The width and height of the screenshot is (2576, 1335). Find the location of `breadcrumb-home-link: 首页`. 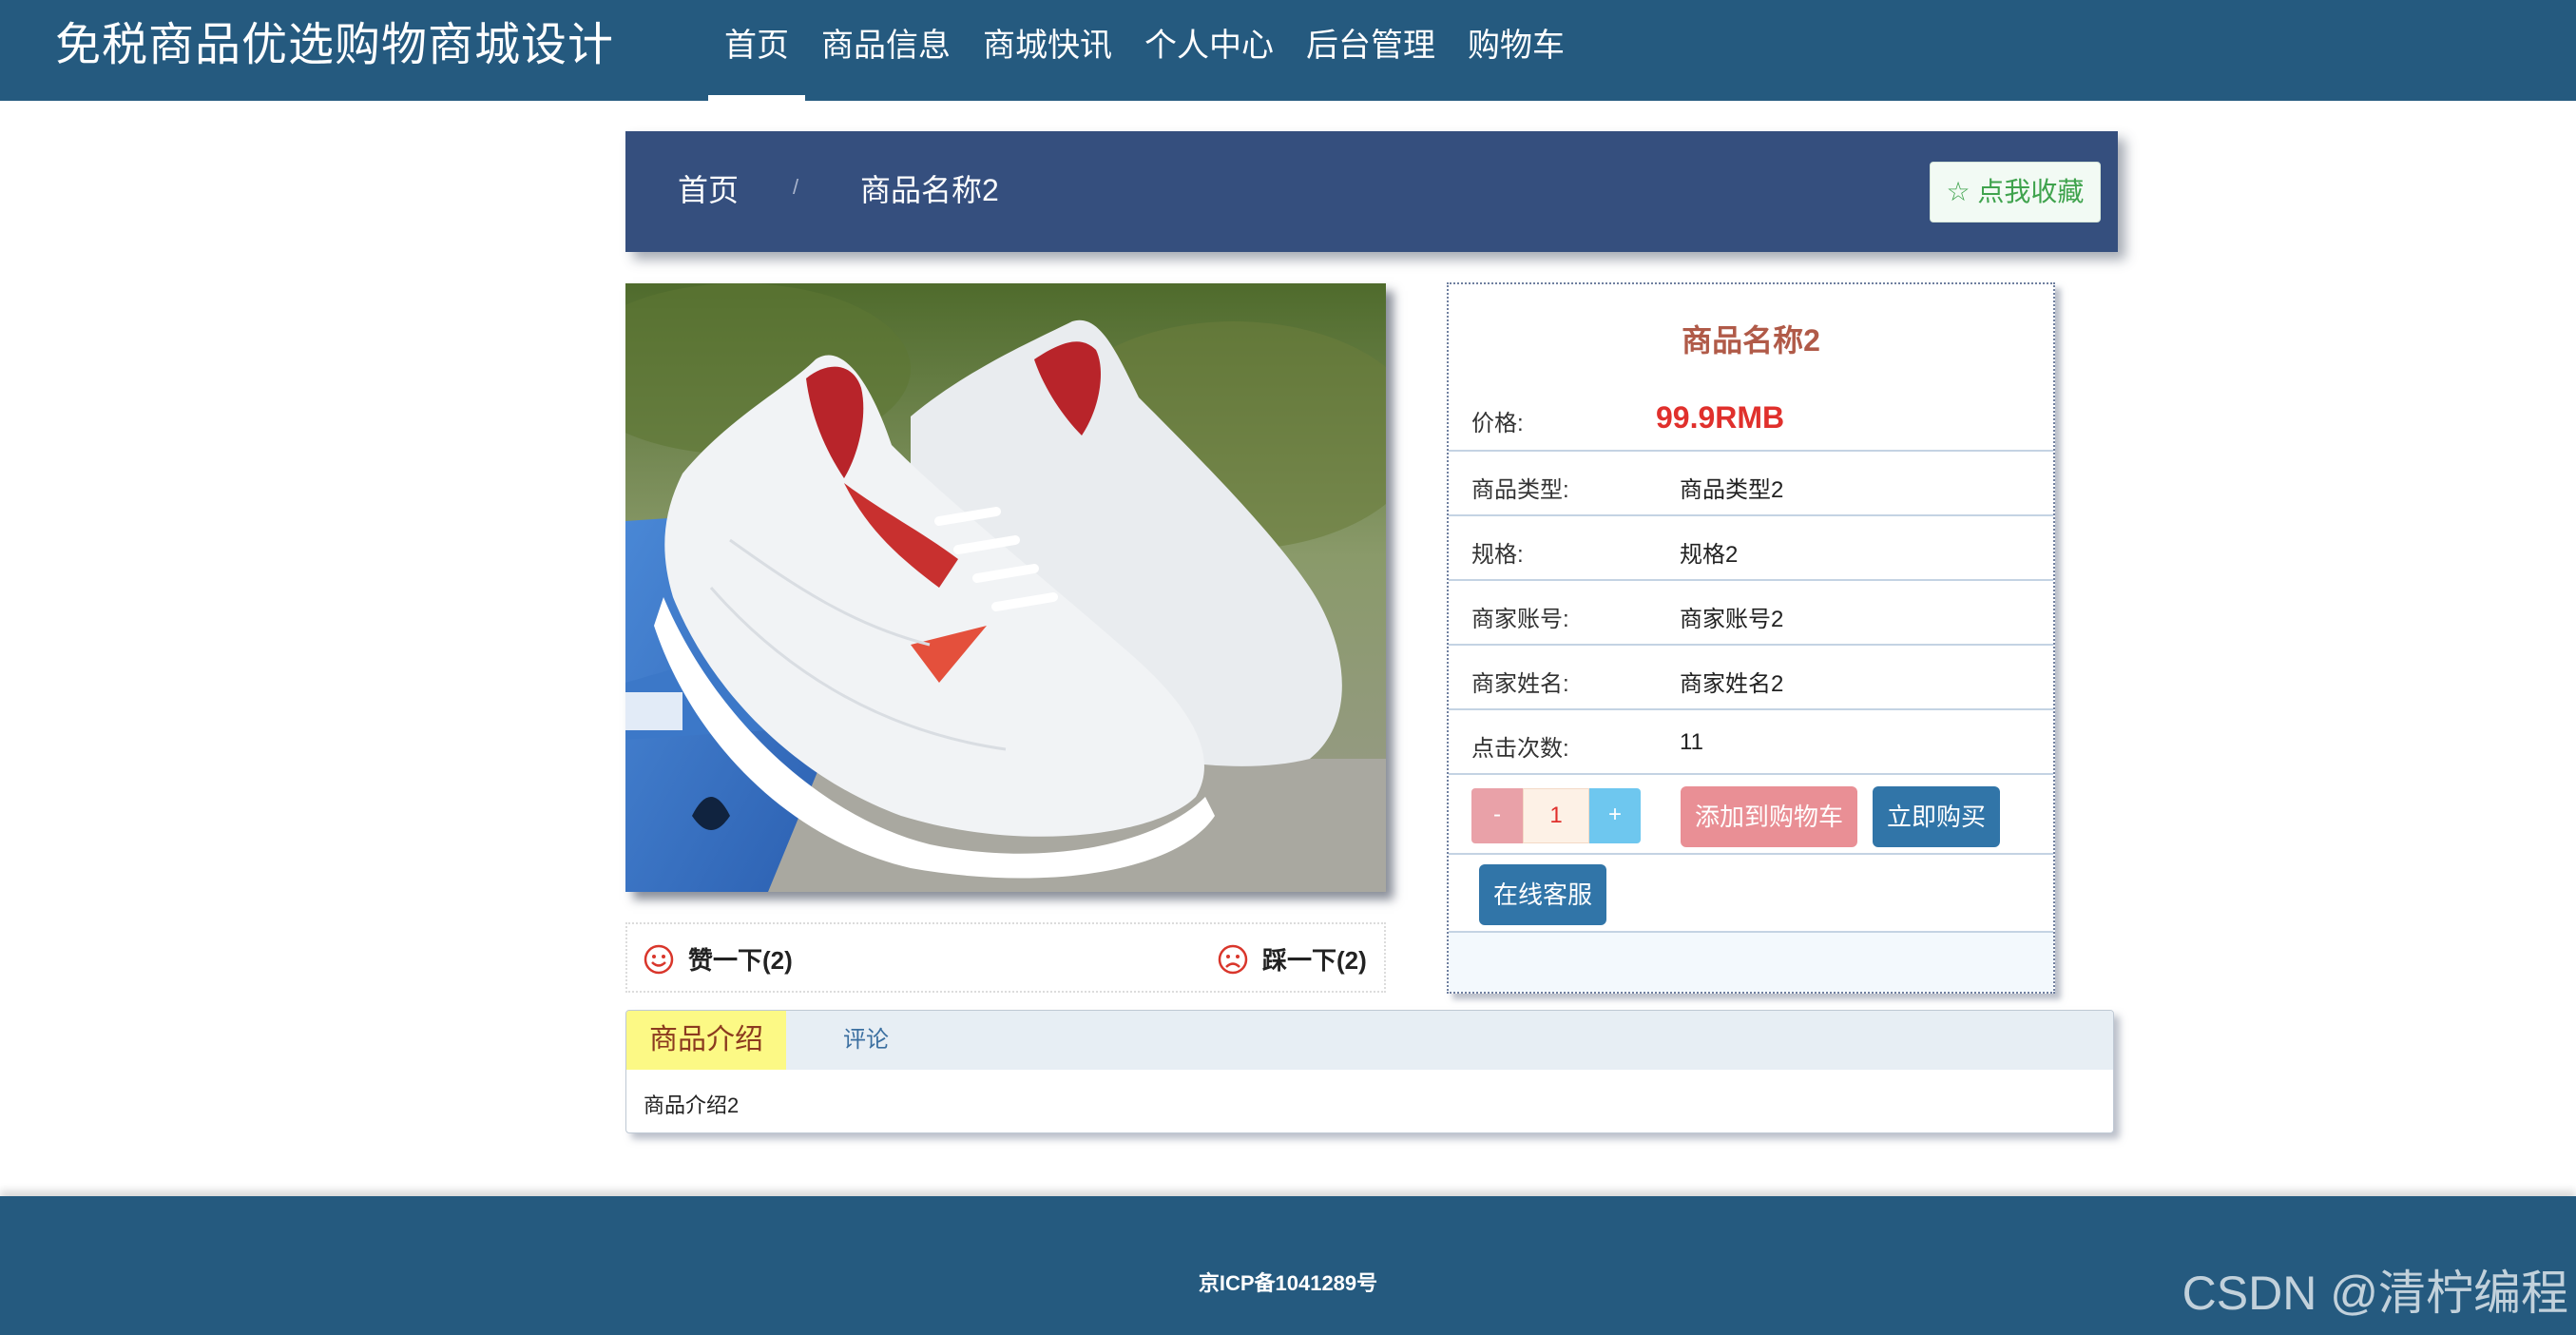

breadcrumb-home-link: 首页 is located at coordinates (708, 190).